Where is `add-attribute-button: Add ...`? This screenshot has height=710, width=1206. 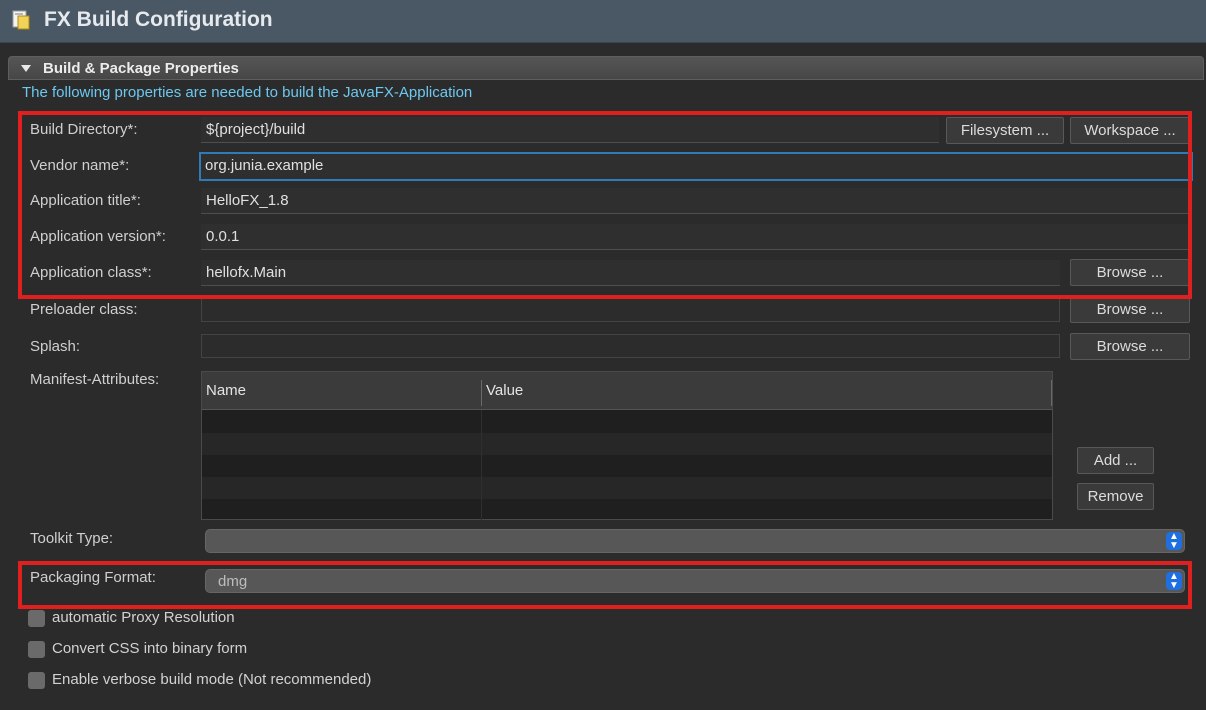
add-attribute-button: Add ... is located at coordinates (1115, 460).